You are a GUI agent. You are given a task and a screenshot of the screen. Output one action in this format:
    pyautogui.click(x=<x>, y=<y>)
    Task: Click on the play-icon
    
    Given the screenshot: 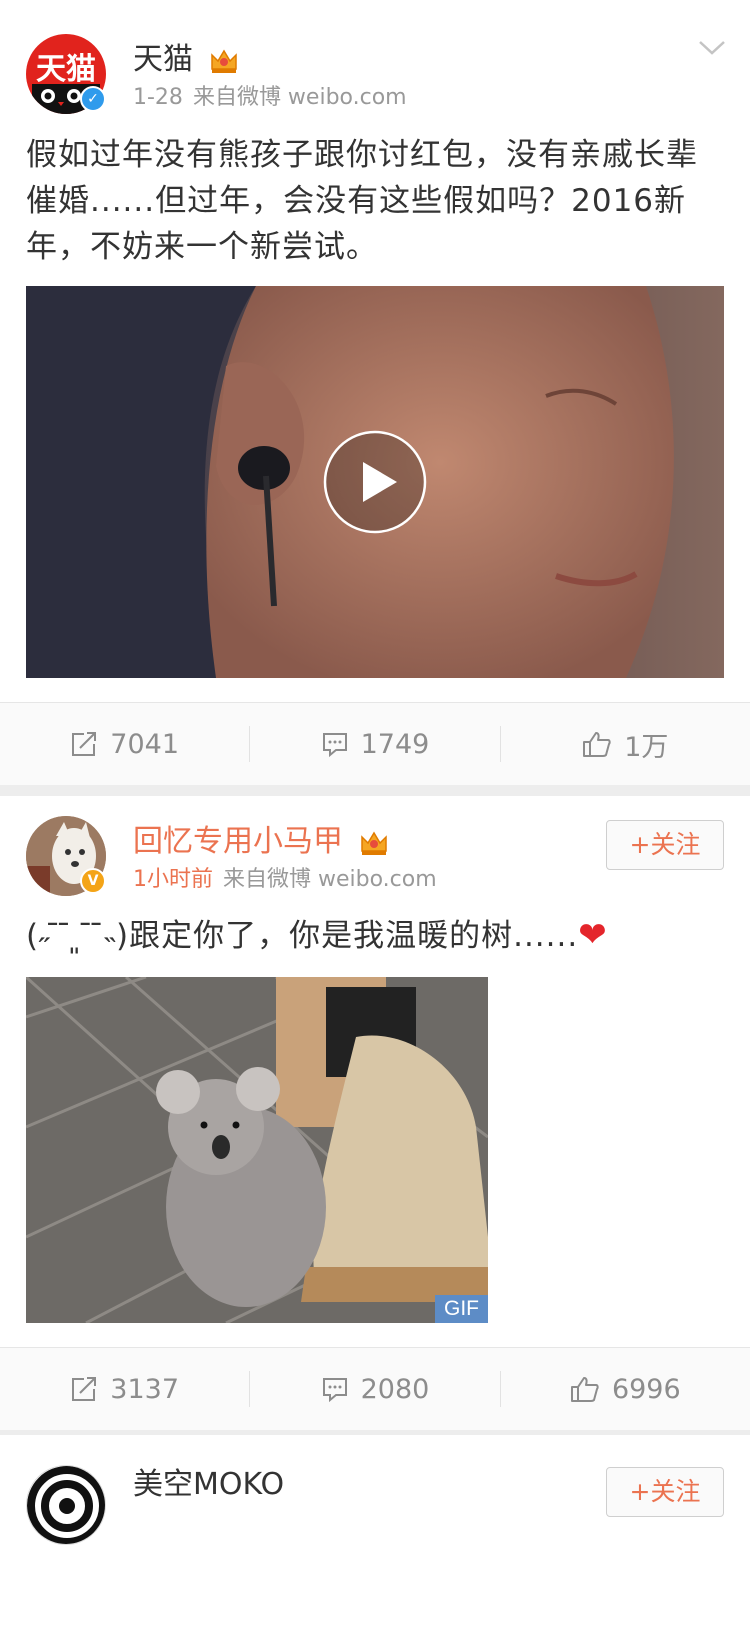 What is the action you would take?
    pyautogui.click(x=375, y=482)
    